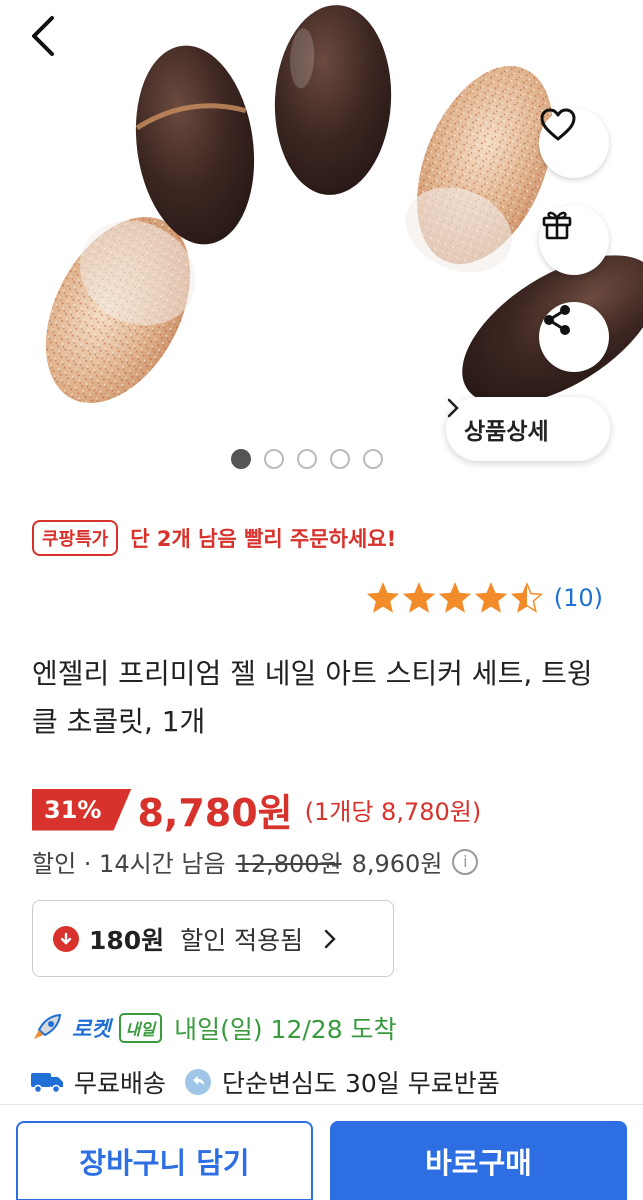 This screenshot has height=1200, width=643. I want to click on discount-rate-badge: 31%, so click(82, 809).